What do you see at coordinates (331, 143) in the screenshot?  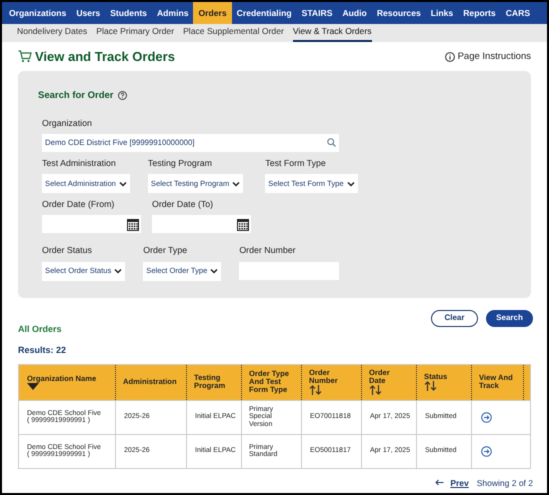 I see `search-icon` at bounding box center [331, 143].